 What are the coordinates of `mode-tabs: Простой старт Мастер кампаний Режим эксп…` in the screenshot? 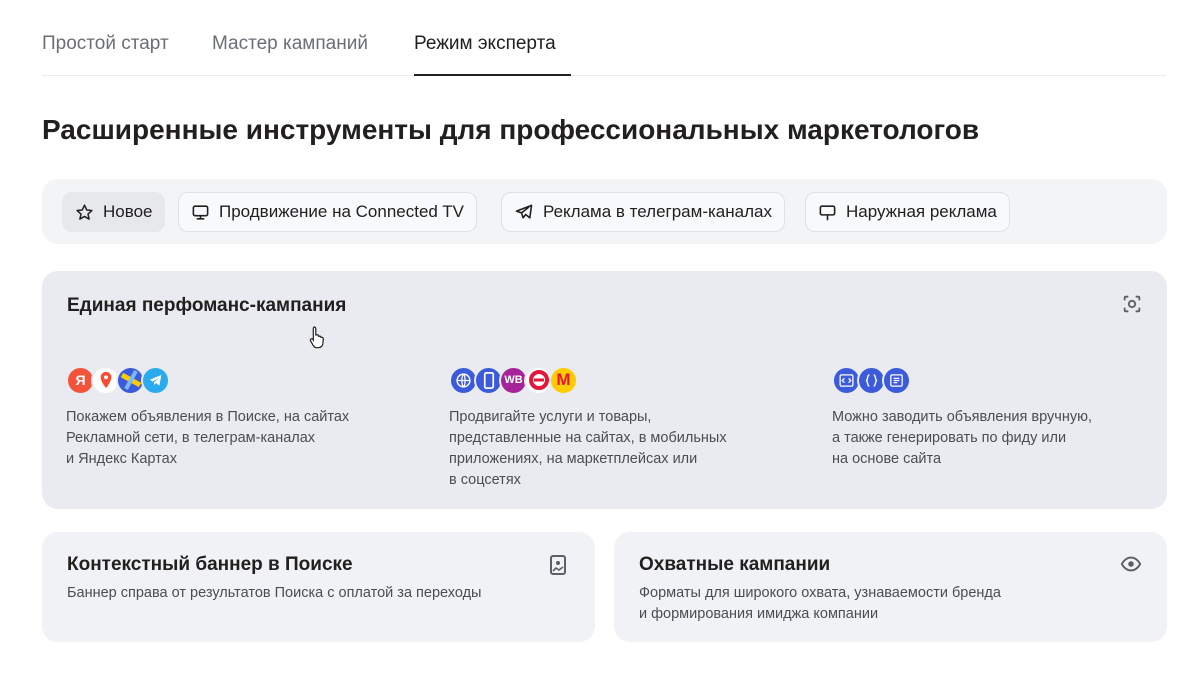 It's located at (604, 38).